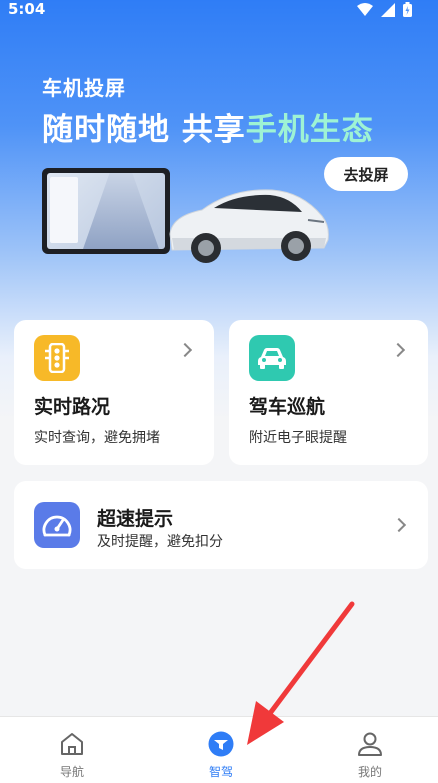 This screenshot has height=783, width=438. Describe the element at coordinates (97, 438) in the screenshot. I see `traffic-card-desc: 实时查询，避免拥堵` at that location.